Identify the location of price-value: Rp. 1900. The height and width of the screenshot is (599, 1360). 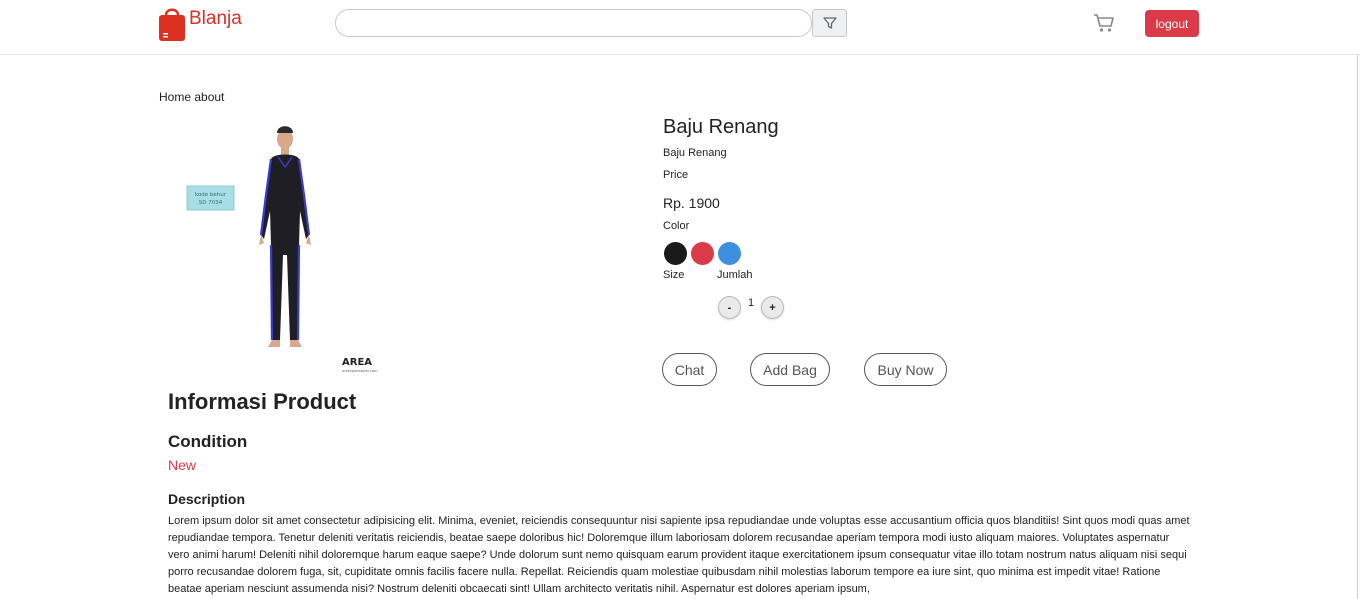
(691, 203).